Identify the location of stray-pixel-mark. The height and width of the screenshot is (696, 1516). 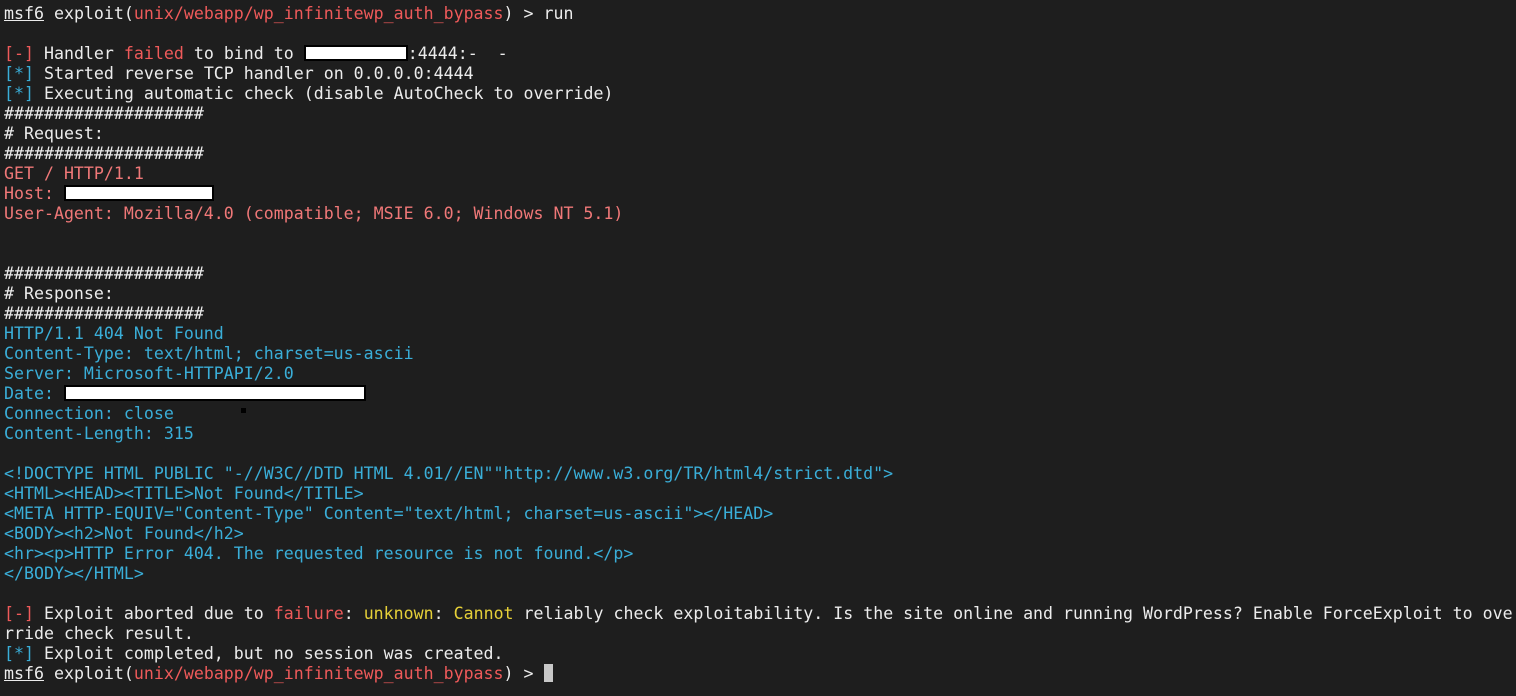
(243, 410).